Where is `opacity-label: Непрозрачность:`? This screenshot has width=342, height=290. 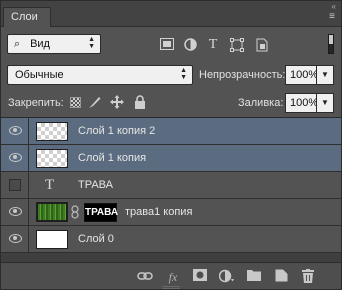
opacity-label: Непрозрачность: is located at coordinates (242, 75).